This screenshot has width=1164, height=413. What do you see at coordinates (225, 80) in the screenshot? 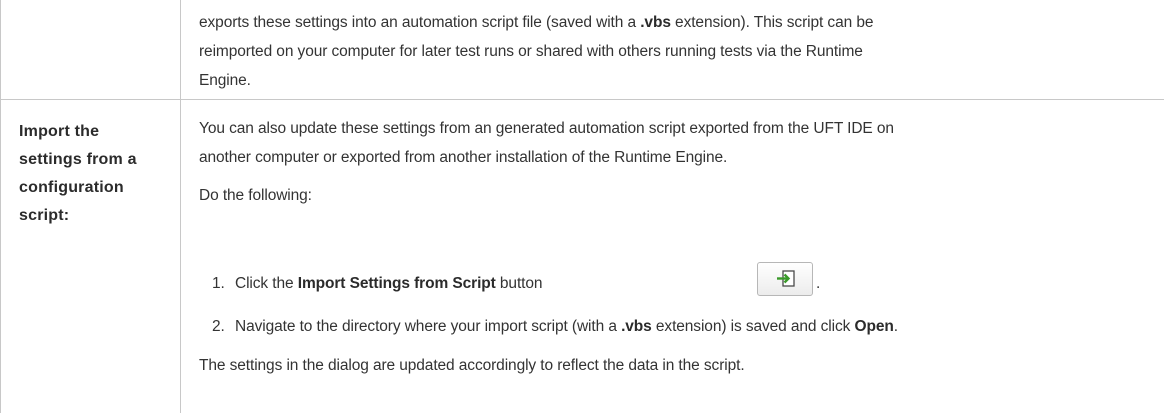
I see `top-row-line-3: Engine.` at bounding box center [225, 80].